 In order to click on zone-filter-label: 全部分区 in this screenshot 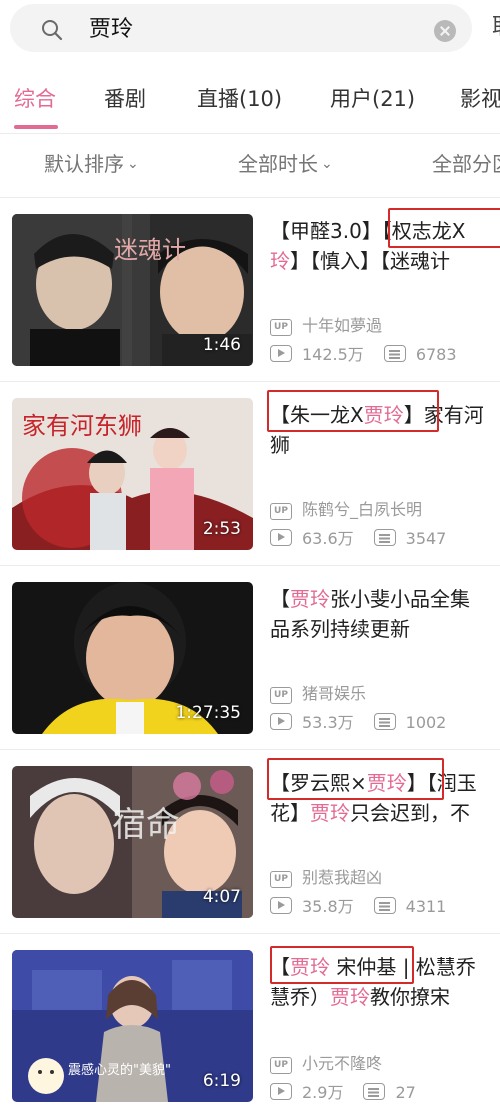, I will do `click(466, 164)`.